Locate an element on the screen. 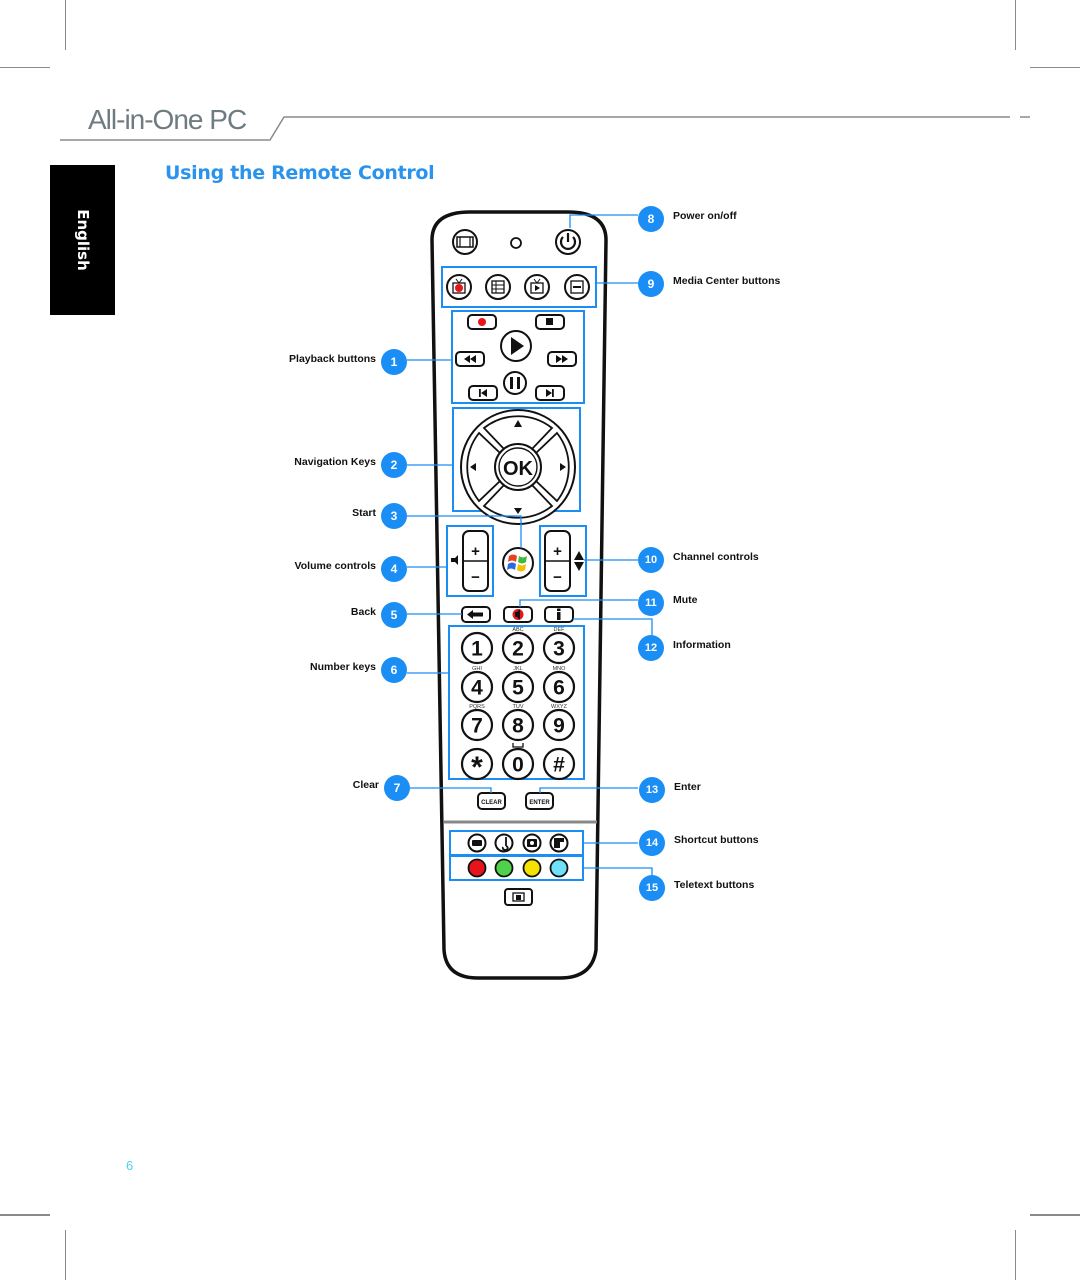 This screenshot has width=1080, height=1280. number-key-digit: 9 is located at coordinates (559, 726).